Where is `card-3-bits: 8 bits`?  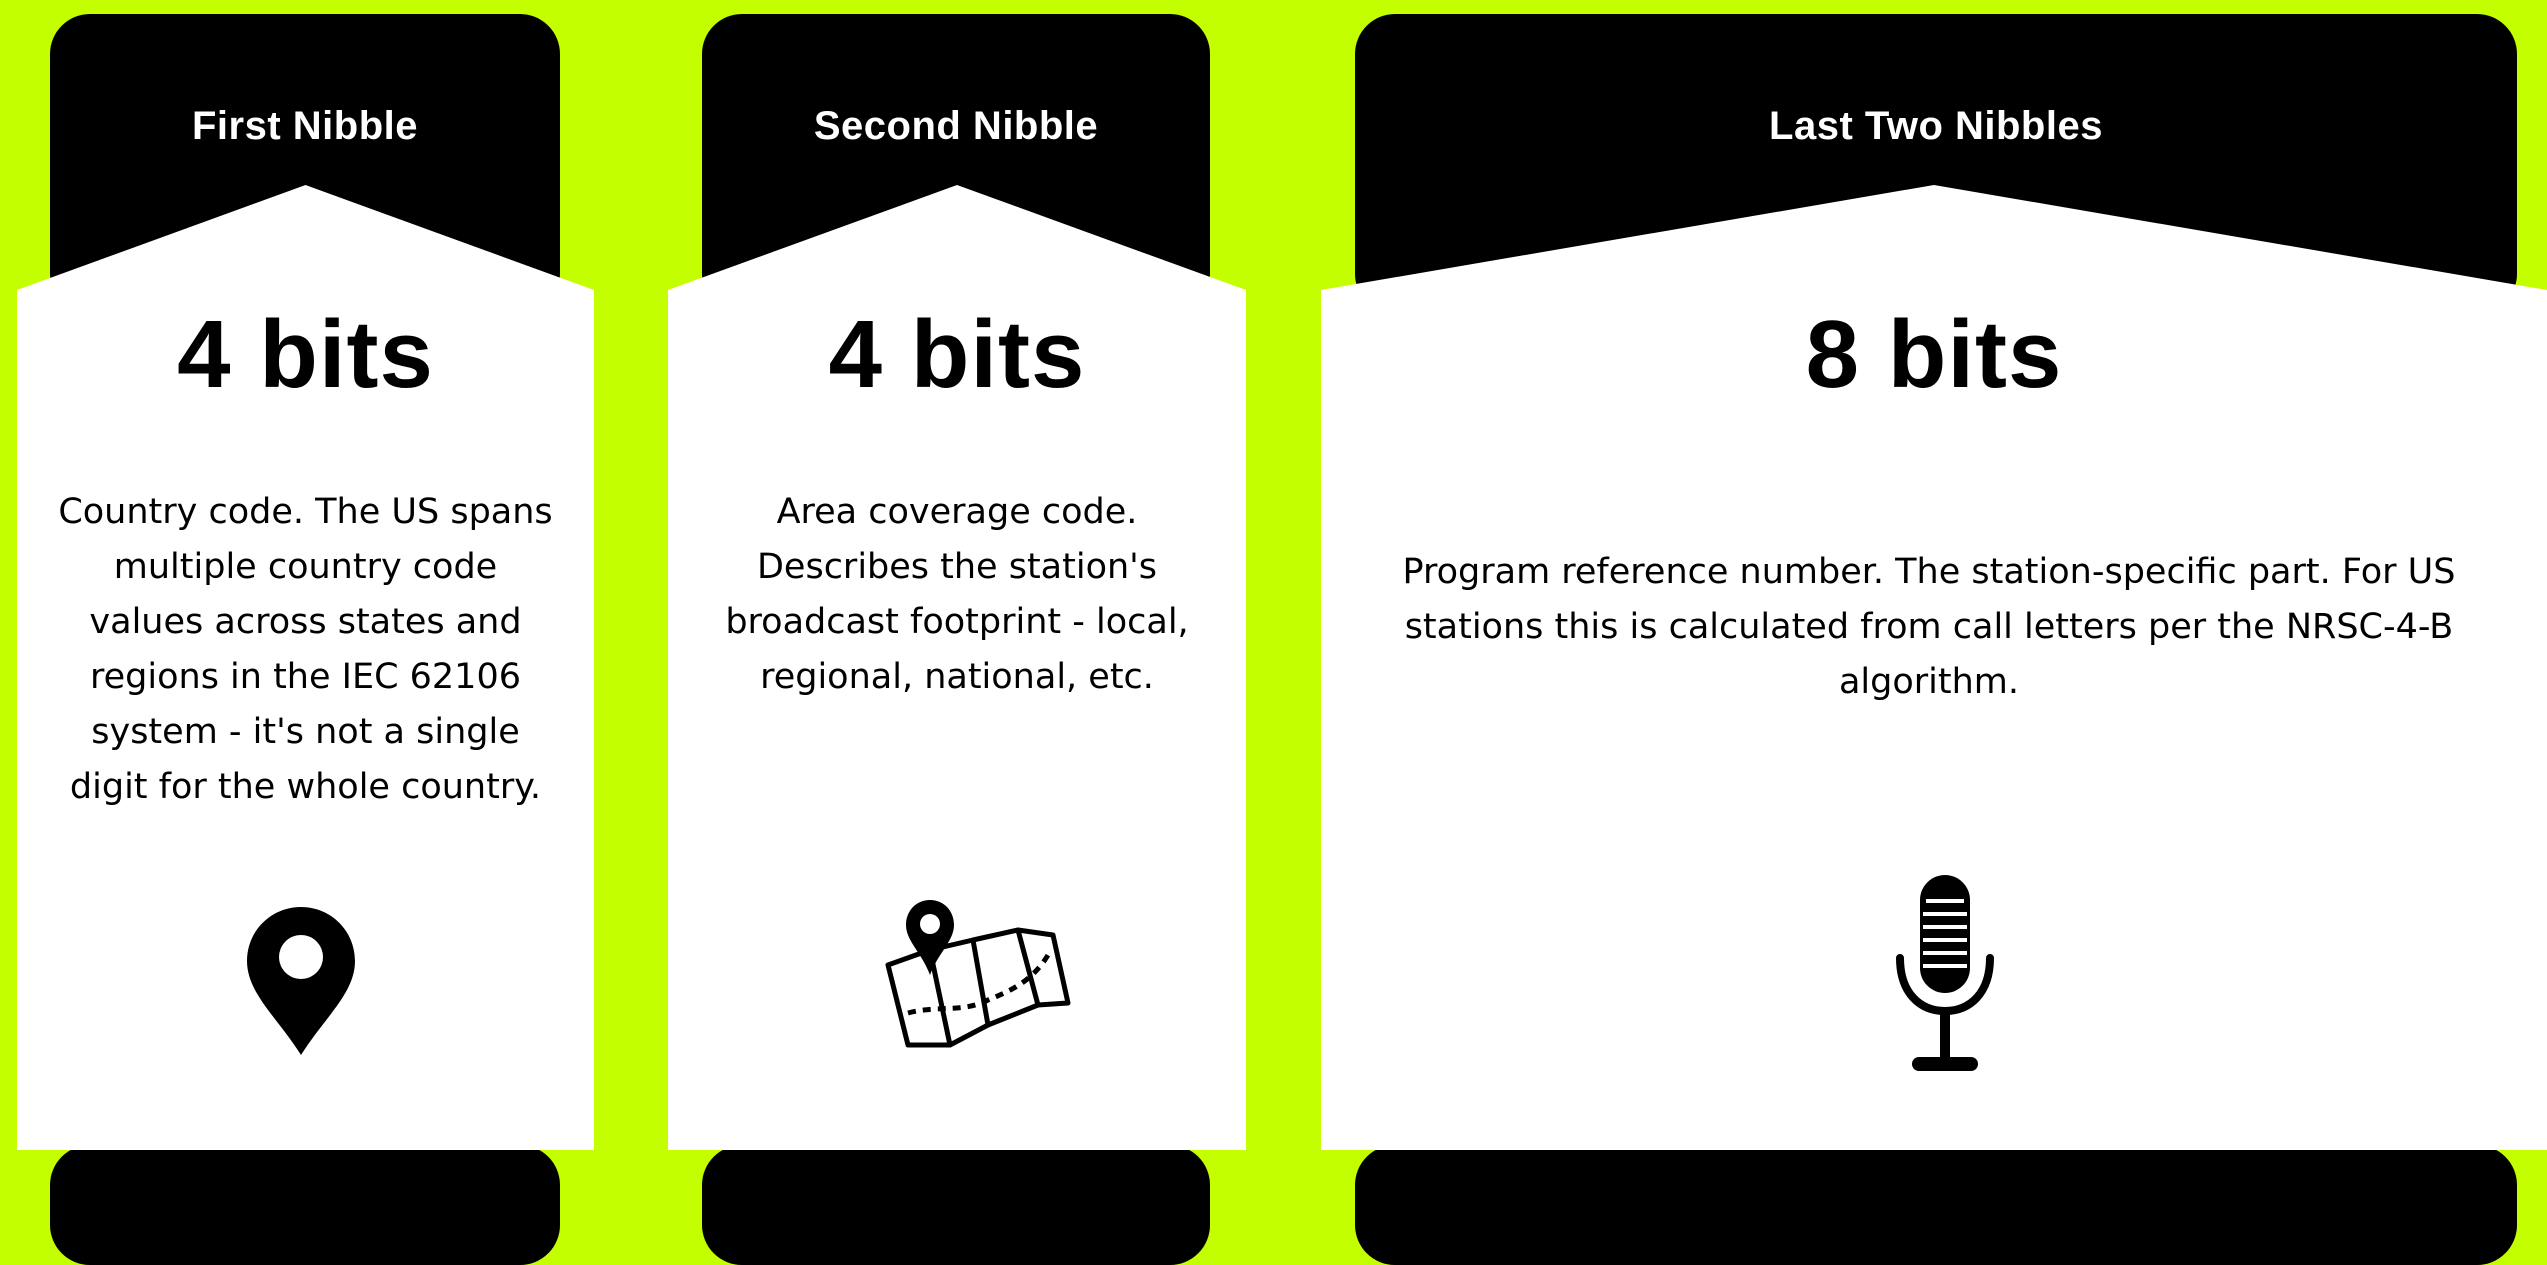 card-3-bits: 8 bits is located at coordinates (1934, 354).